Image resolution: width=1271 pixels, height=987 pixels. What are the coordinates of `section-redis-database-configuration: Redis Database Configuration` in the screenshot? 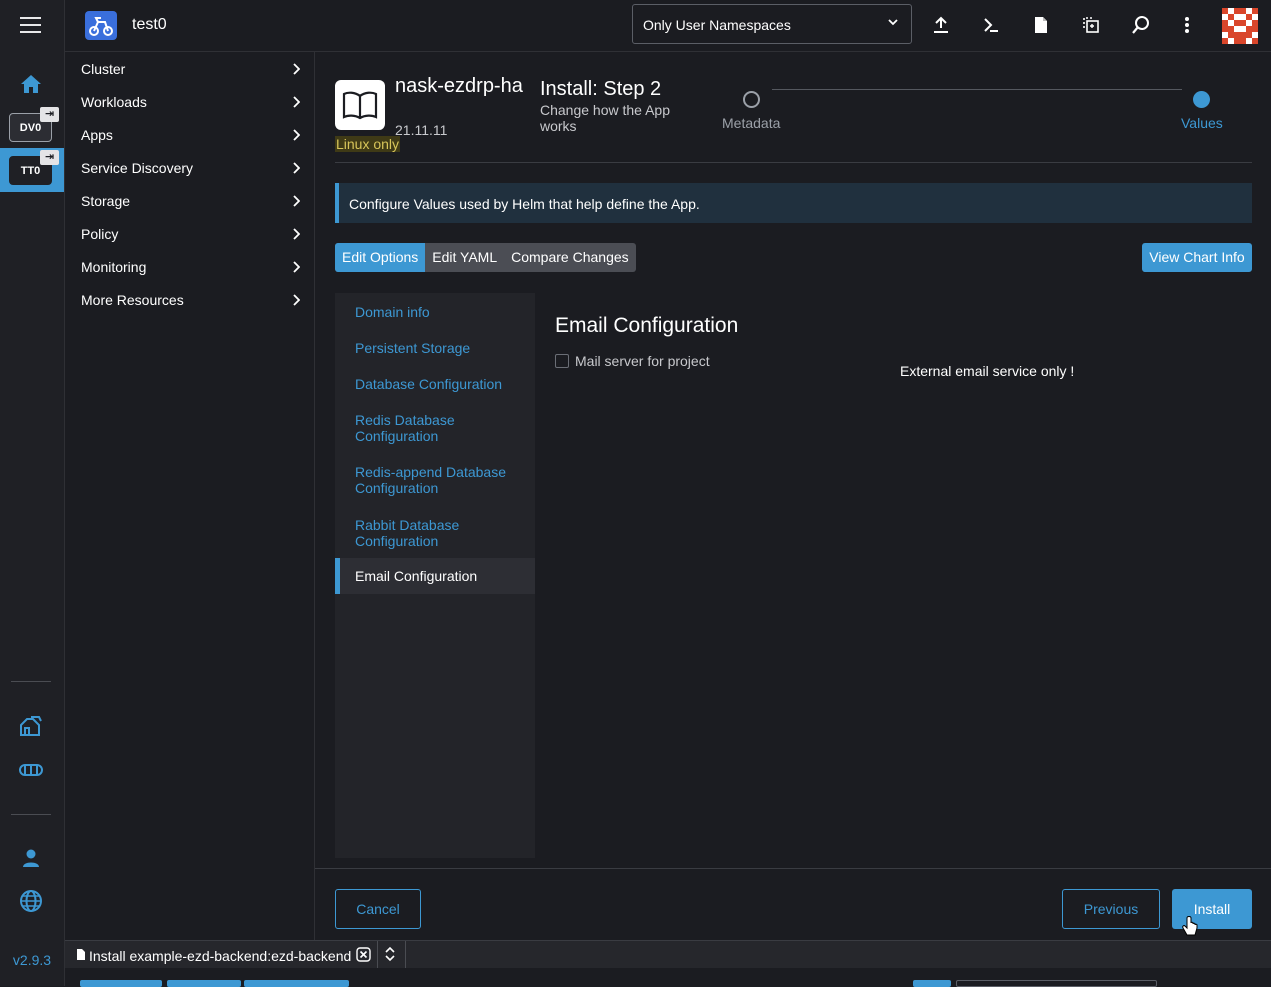 It's located at (410, 428).